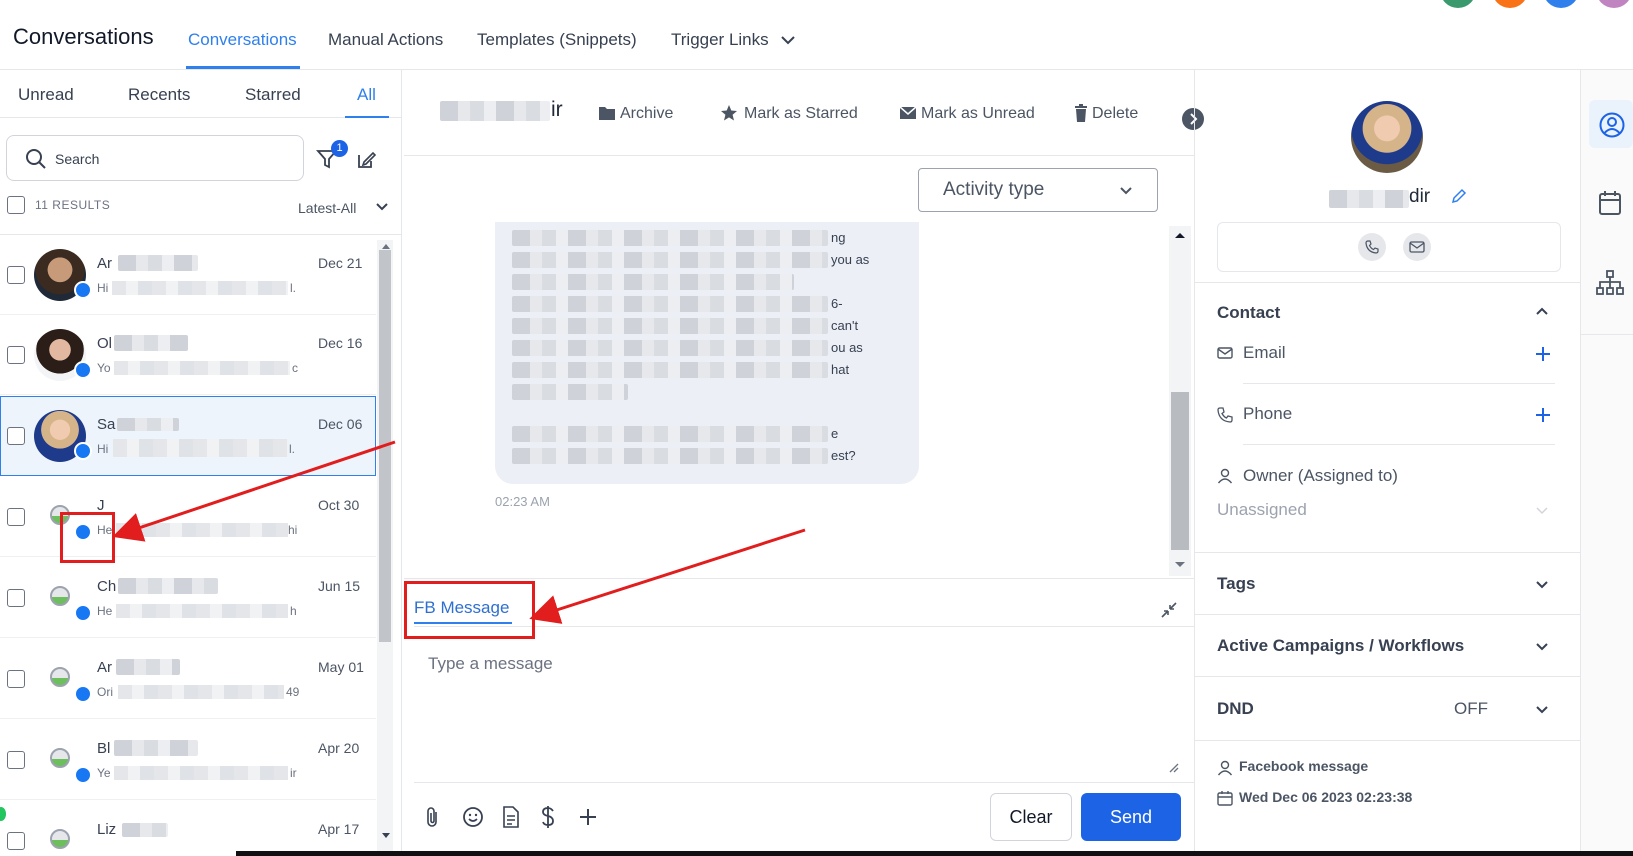 This screenshot has height=856, width=1633. What do you see at coordinates (1459, 196) in the screenshot?
I see `edit-pencil-icon` at bounding box center [1459, 196].